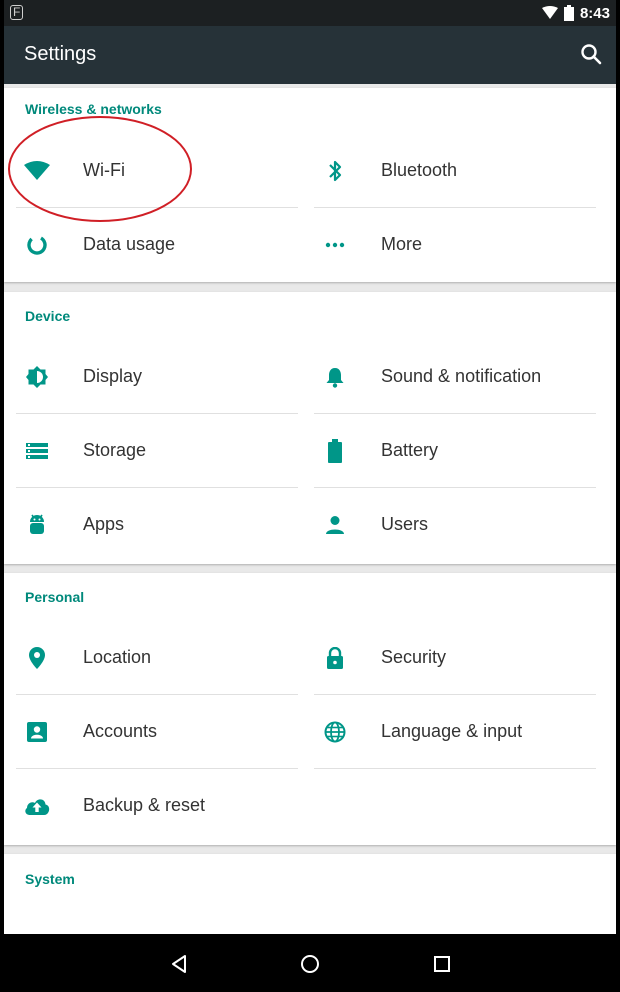 The height and width of the screenshot is (992, 620). Describe the element at coordinates (568, 13) in the screenshot. I see `battery-status-icon` at that location.